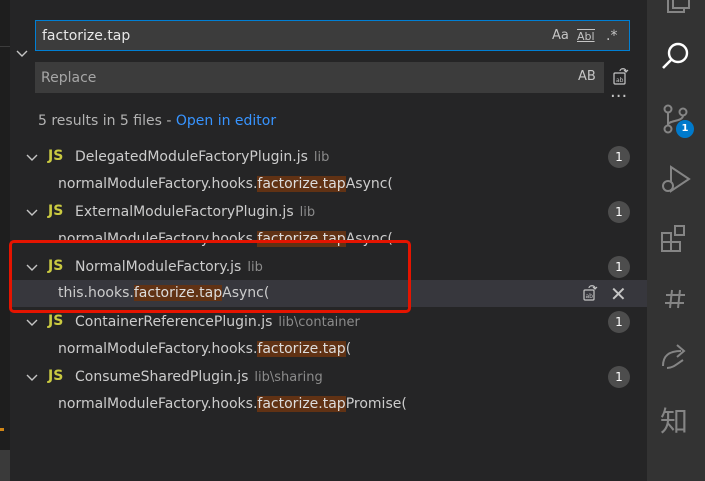 The width and height of the screenshot is (705, 481). Describe the element at coordinates (622, 76) in the screenshot. I see `replace-all-icon: ab` at that location.